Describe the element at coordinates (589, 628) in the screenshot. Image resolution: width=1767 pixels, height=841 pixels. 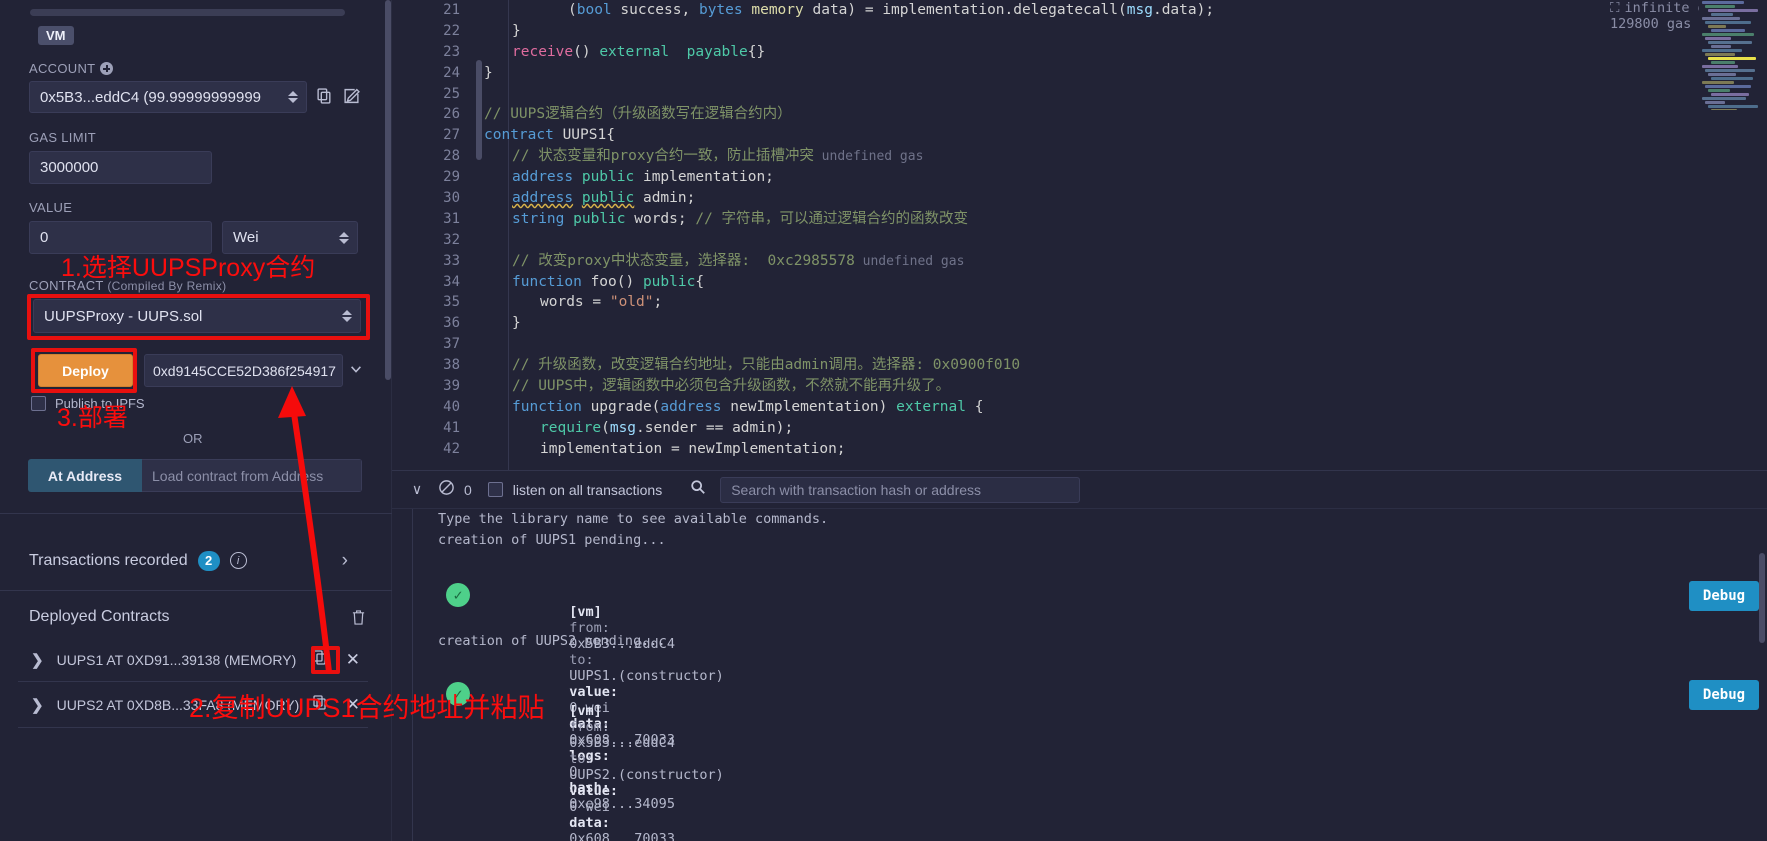
I see `tx-from-label: from:` at that location.